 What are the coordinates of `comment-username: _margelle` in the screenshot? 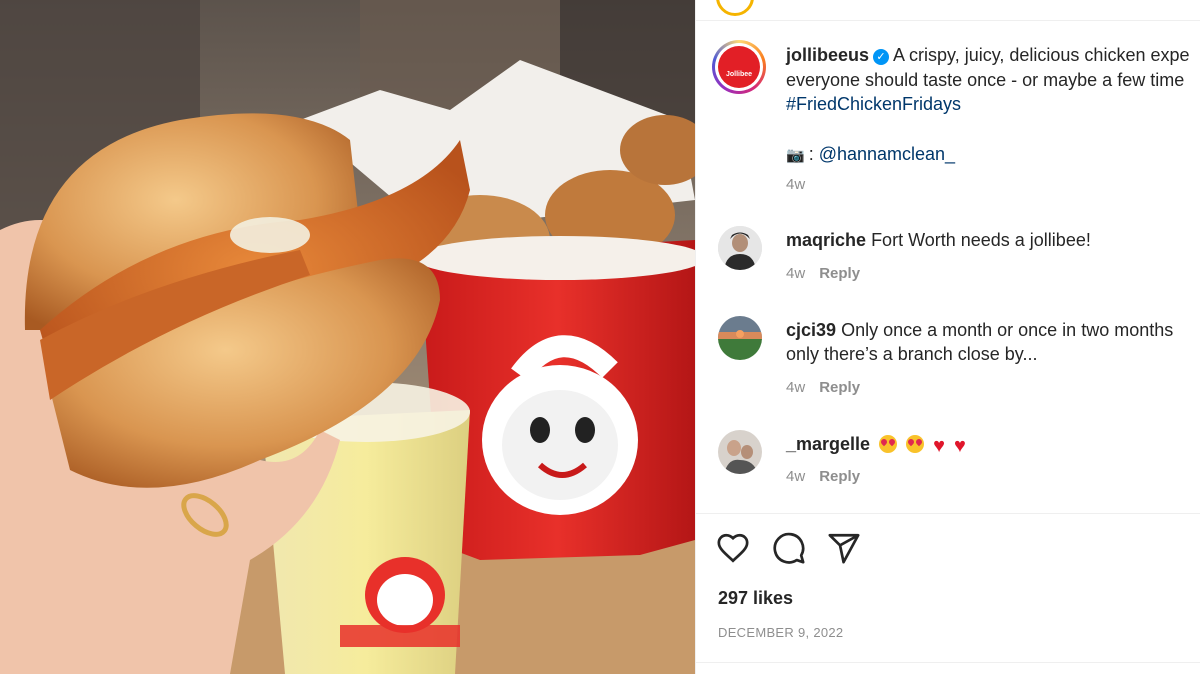 It's located at (828, 444).